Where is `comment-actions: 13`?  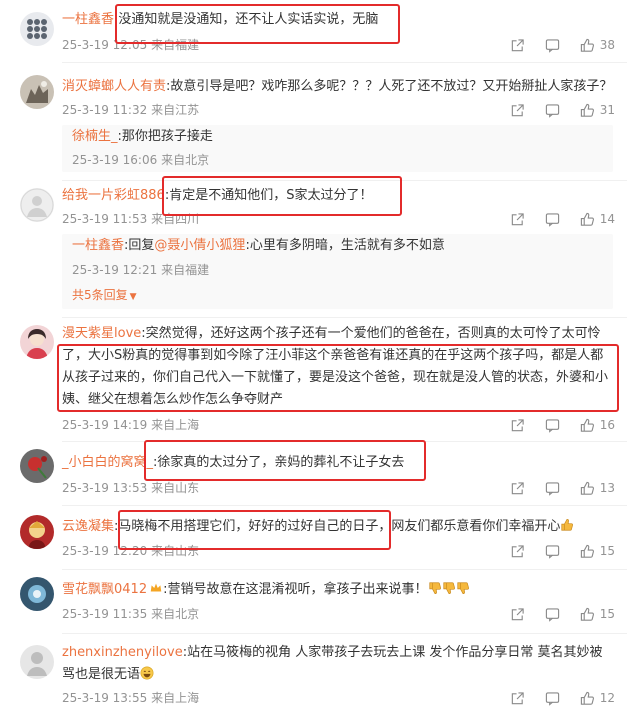 comment-actions: 13 is located at coordinates (552, 488).